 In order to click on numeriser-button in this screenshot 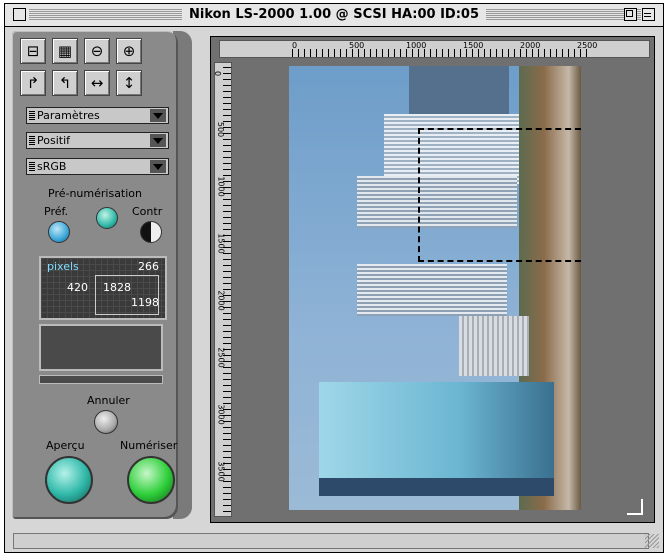, I will do `click(151, 480)`.